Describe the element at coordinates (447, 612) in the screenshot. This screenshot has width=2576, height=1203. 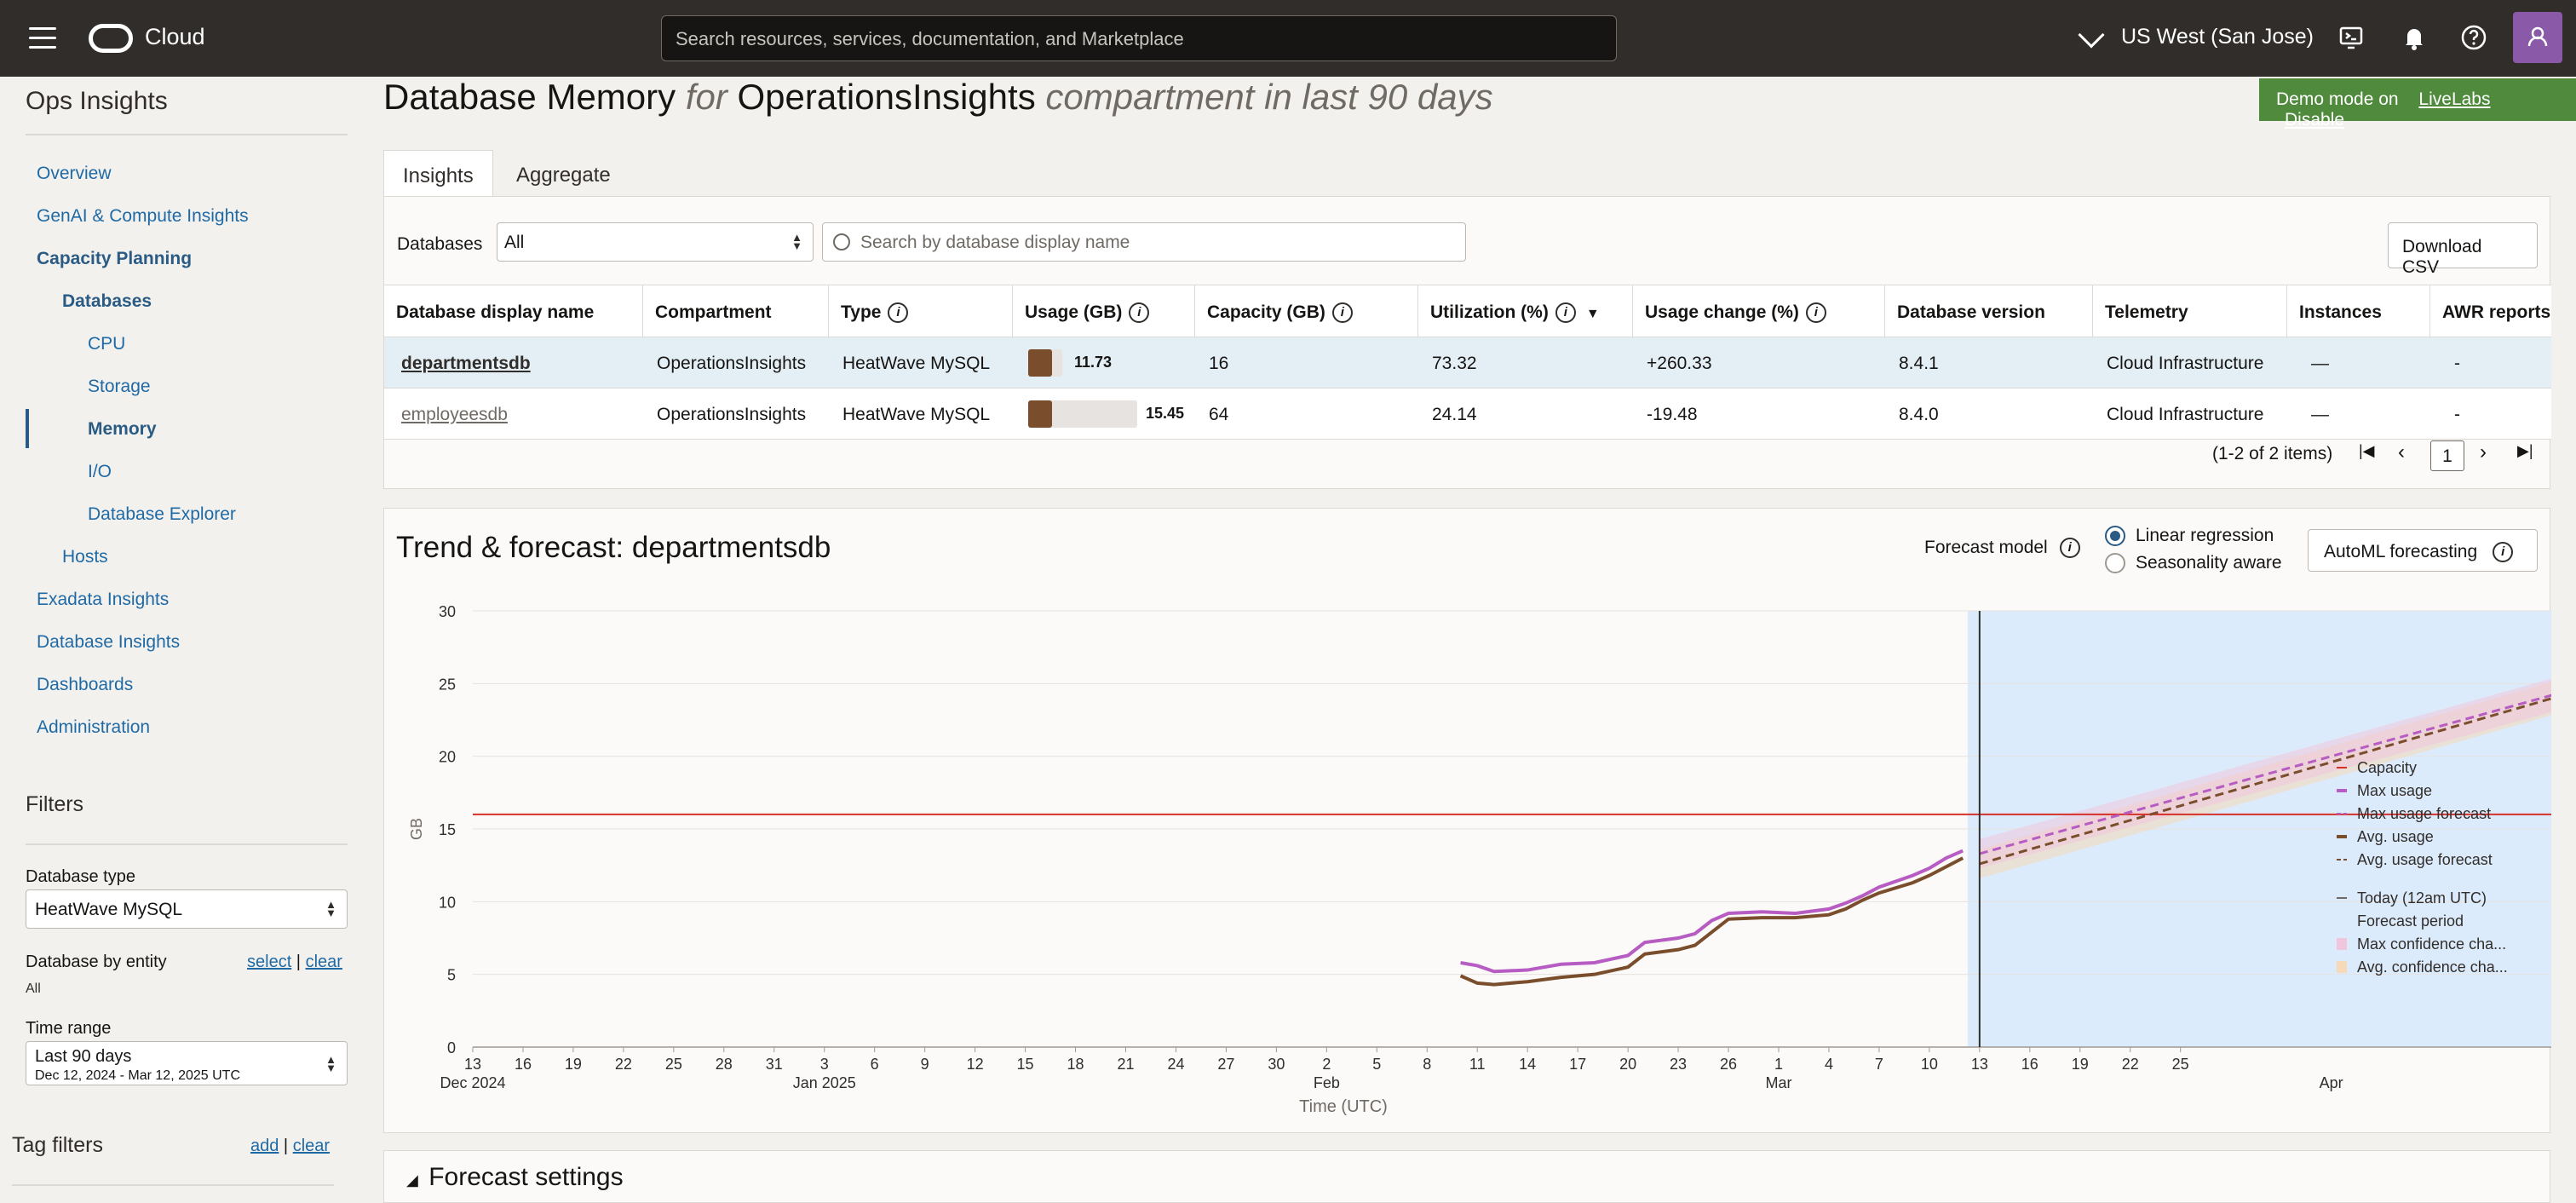
I see `y-tick-label: 30` at that location.